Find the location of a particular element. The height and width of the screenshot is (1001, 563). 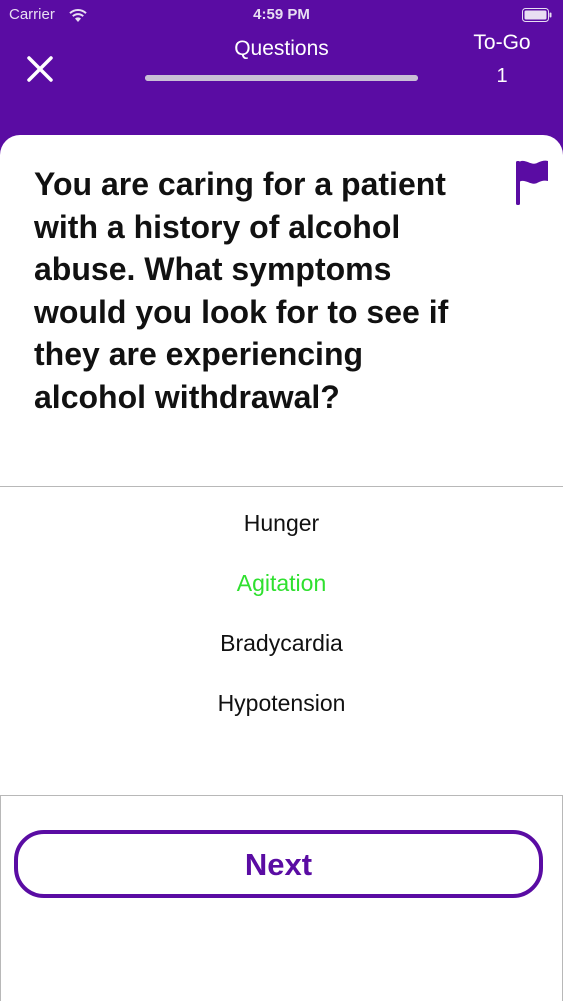

close-button is located at coordinates (40, 69).